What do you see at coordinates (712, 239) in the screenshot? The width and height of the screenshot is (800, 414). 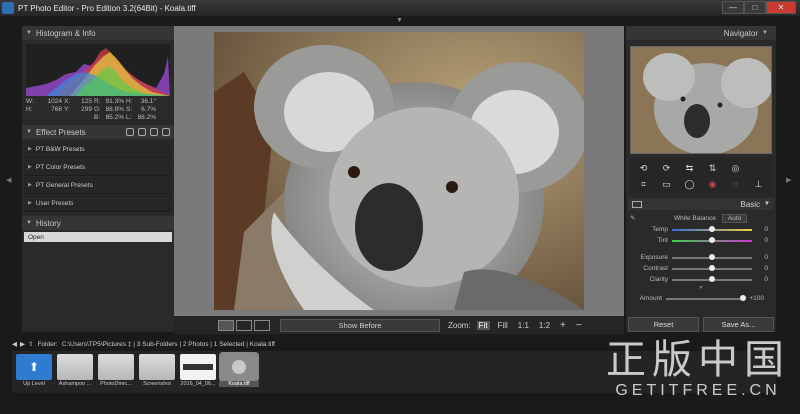 I see `tint-knob` at bounding box center [712, 239].